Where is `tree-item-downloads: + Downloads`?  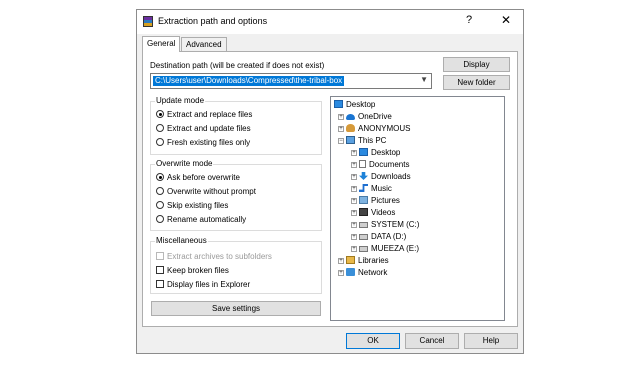
tree-item-downloads: + Downloads is located at coordinates (381, 177).